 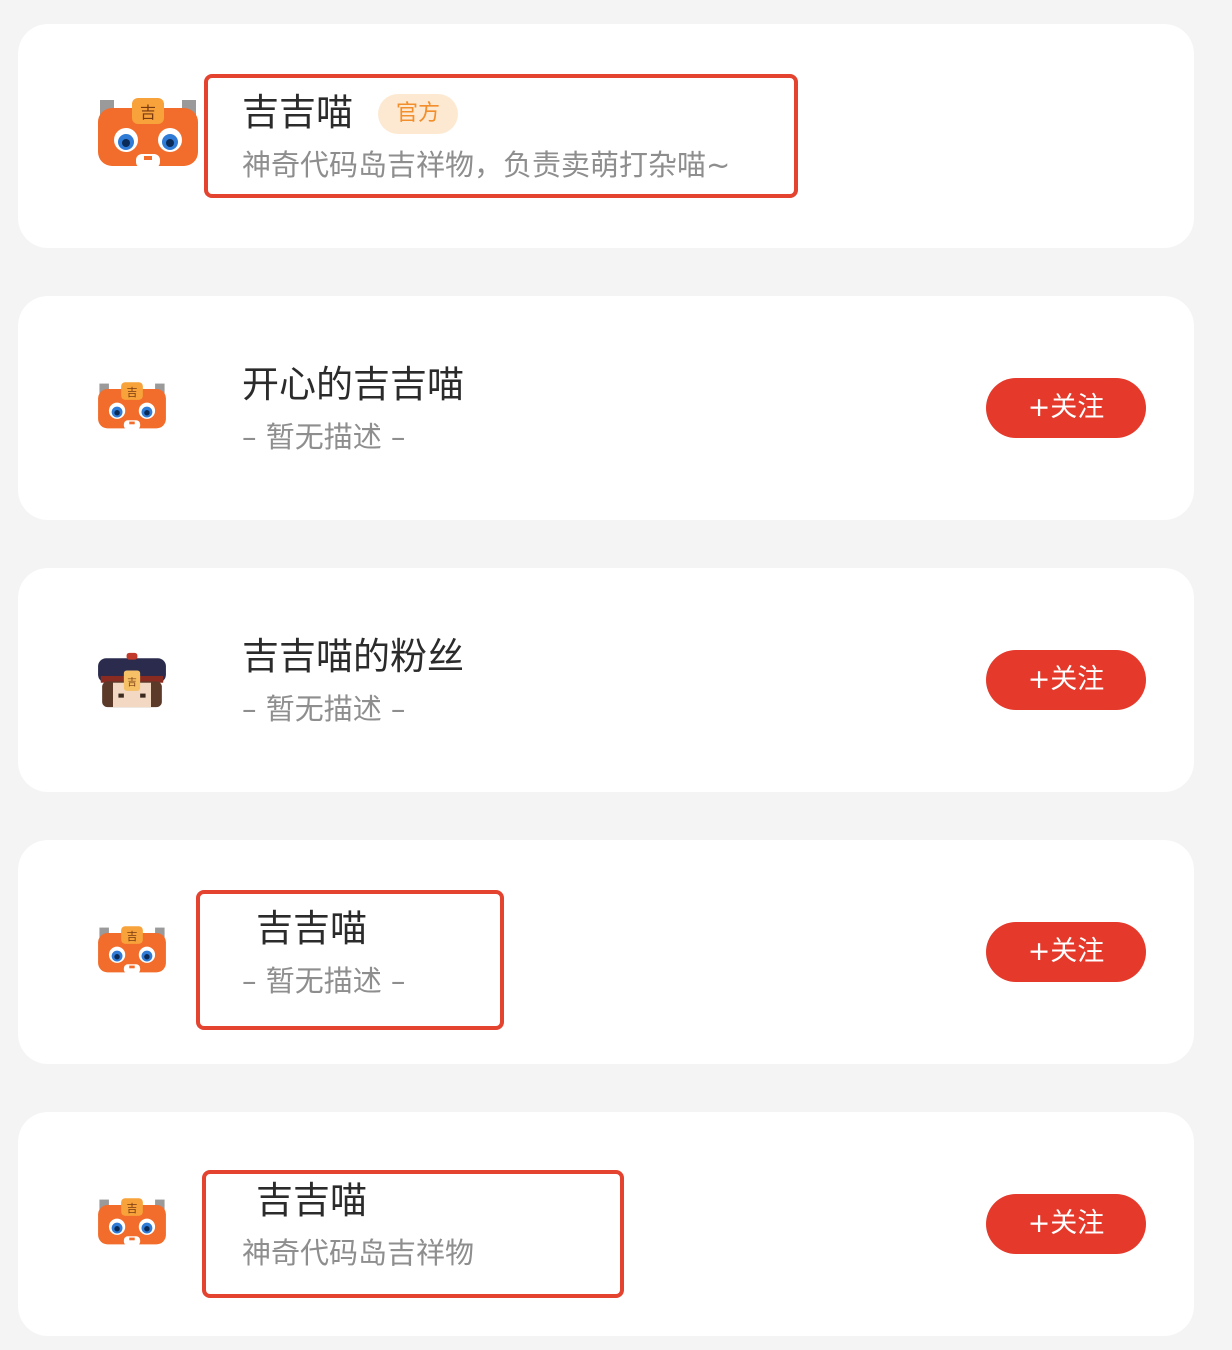 What do you see at coordinates (418, 114) in the screenshot?
I see `official-badge: 官方` at bounding box center [418, 114].